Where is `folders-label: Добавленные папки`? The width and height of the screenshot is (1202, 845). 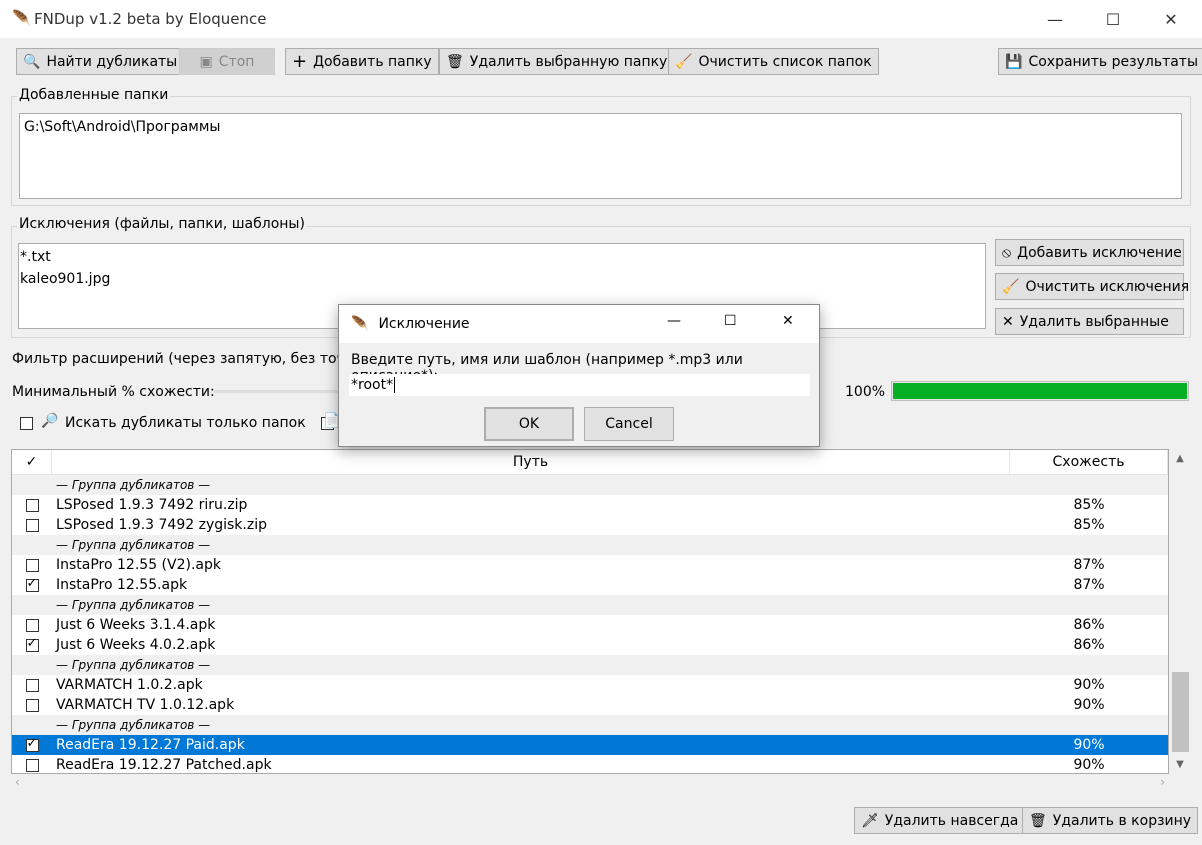
folders-label: Добавленные папки is located at coordinates (94, 95).